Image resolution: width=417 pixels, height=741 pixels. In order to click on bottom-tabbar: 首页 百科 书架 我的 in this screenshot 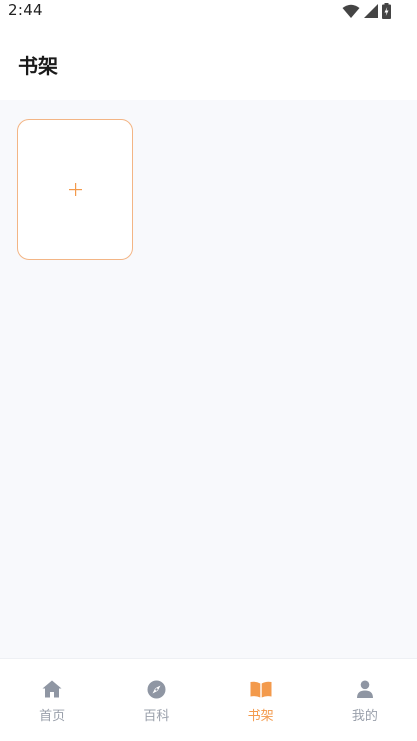, I will do `click(208, 699)`.